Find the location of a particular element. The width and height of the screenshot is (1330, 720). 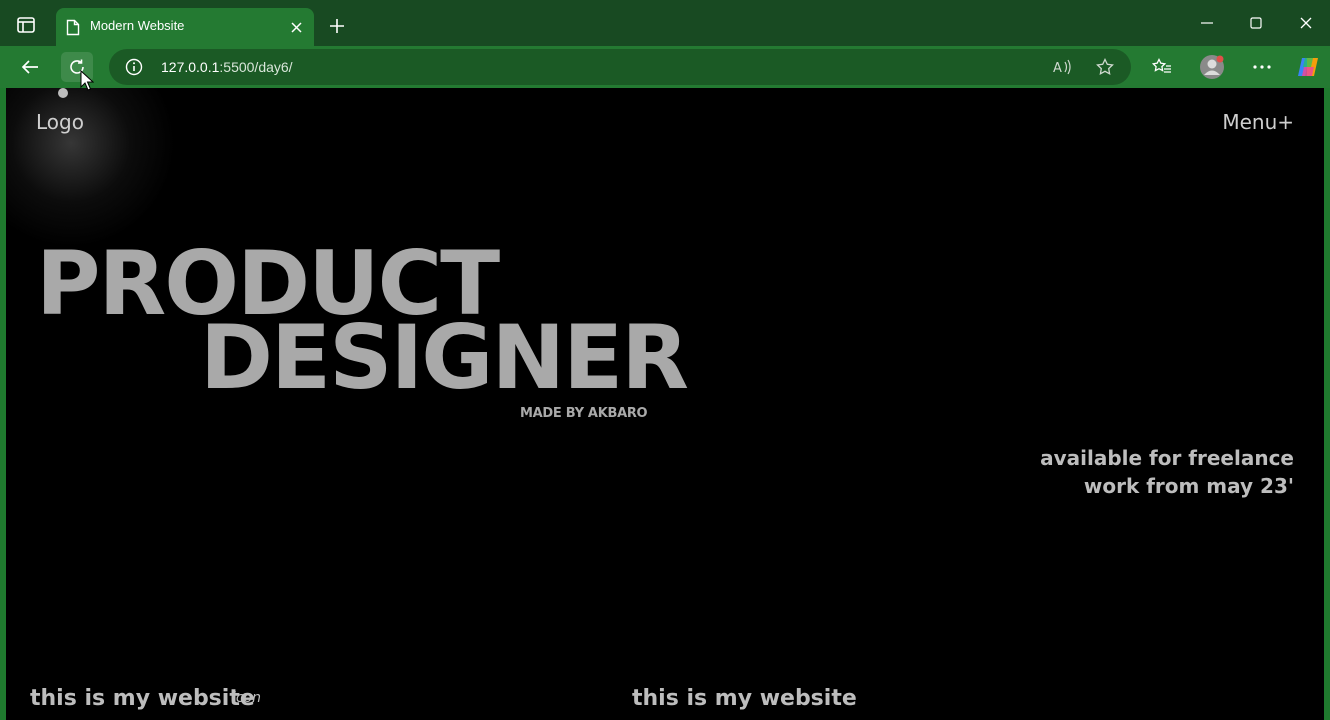

mouse-pointer-icon is located at coordinates (87, 80).